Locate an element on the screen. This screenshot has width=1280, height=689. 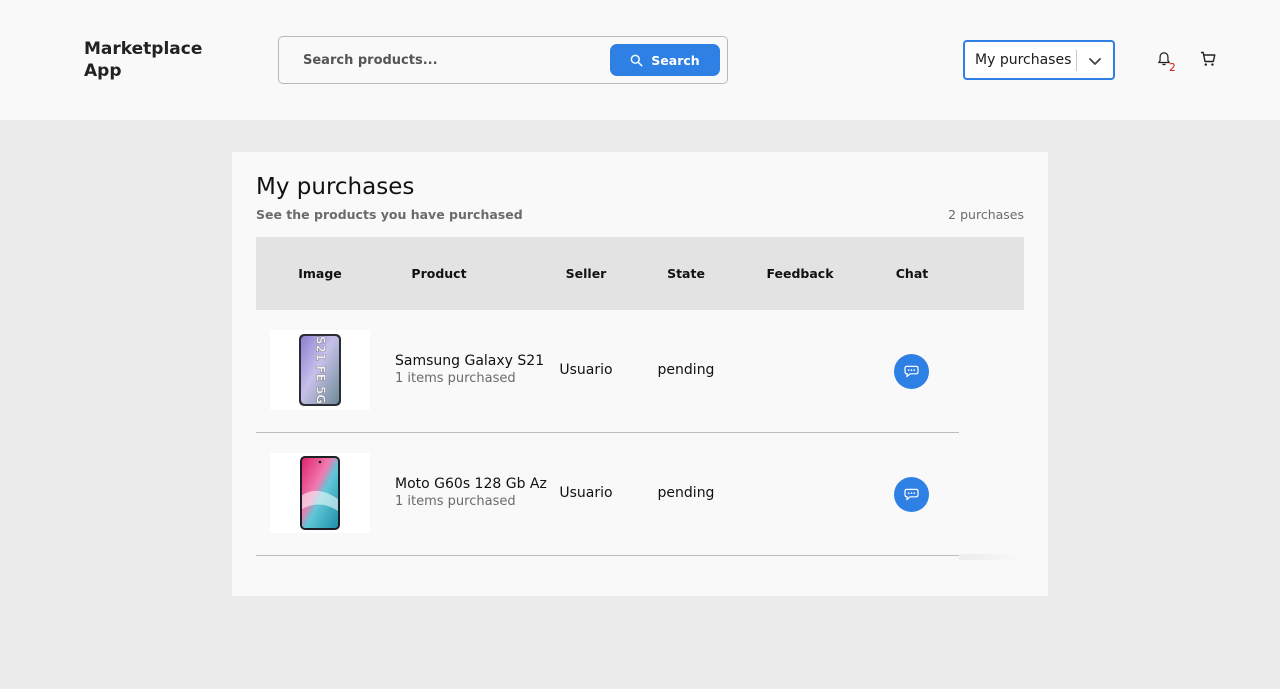
product-image is located at coordinates (320, 493).